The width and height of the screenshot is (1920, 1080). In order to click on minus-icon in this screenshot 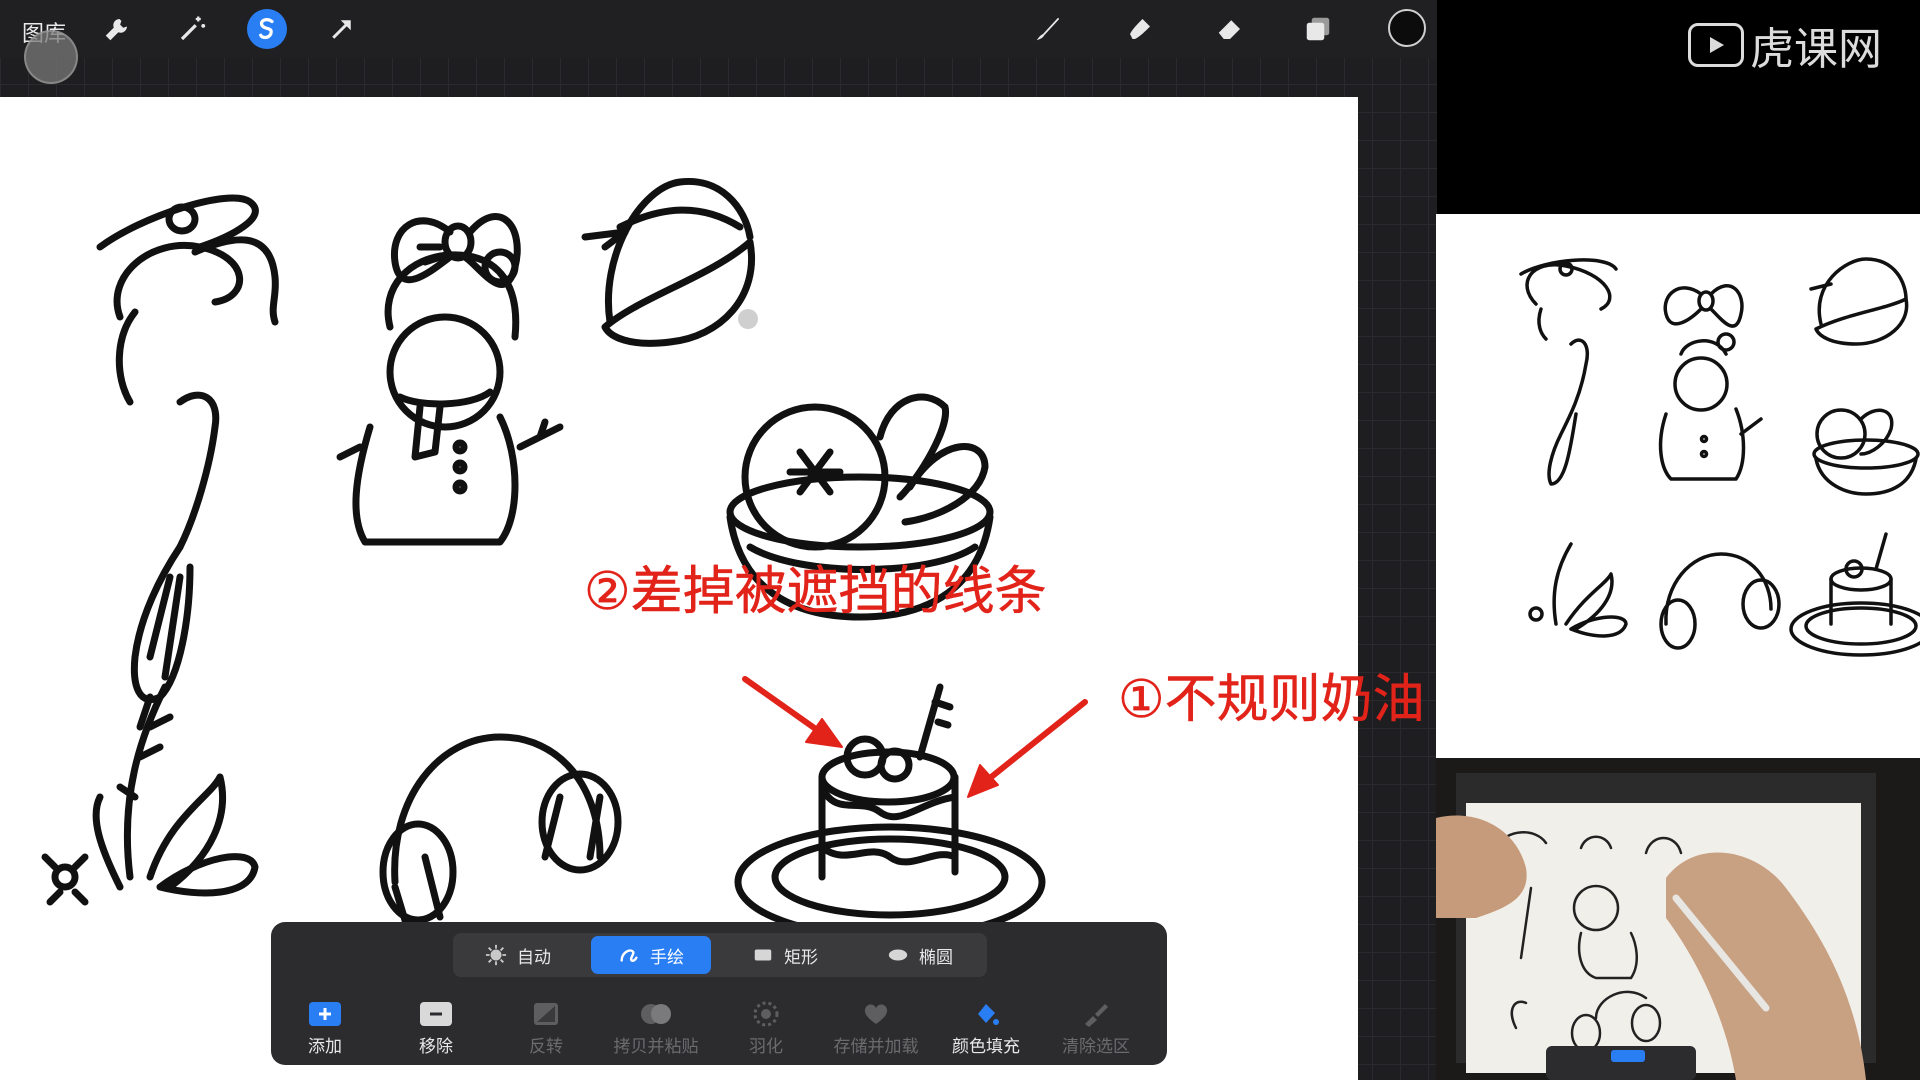, I will do `click(436, 1014)`.